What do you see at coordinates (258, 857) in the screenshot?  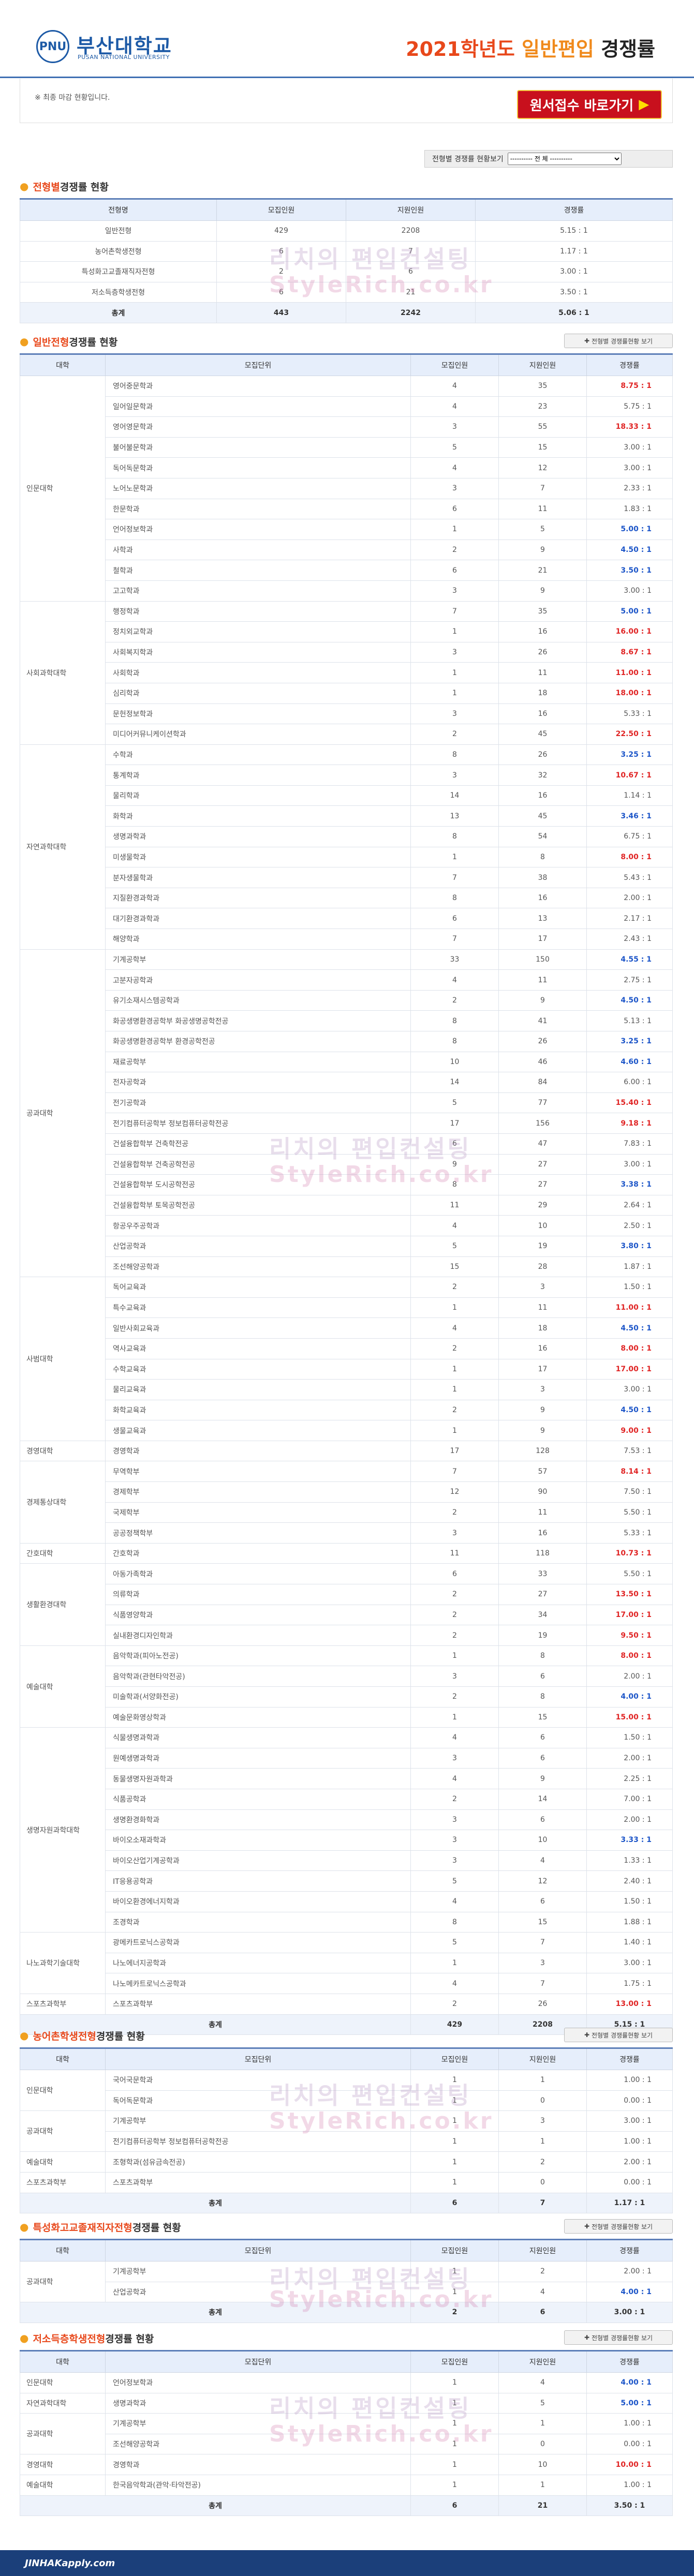 I see `unit-name: 미생물학과` at bounding box center [258, 857].